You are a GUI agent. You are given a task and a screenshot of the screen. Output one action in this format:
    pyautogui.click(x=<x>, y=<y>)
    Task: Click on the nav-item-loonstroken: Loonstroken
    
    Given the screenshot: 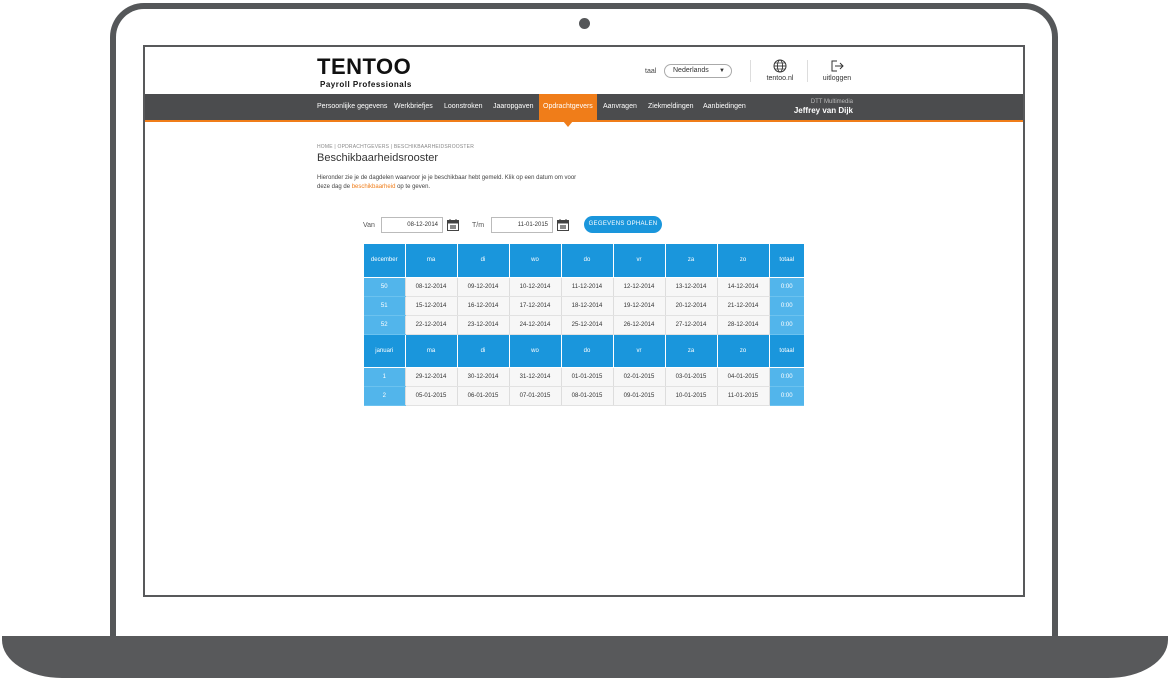 What is the action you would take?
    pyautogui.click(x=463, y=107)
    